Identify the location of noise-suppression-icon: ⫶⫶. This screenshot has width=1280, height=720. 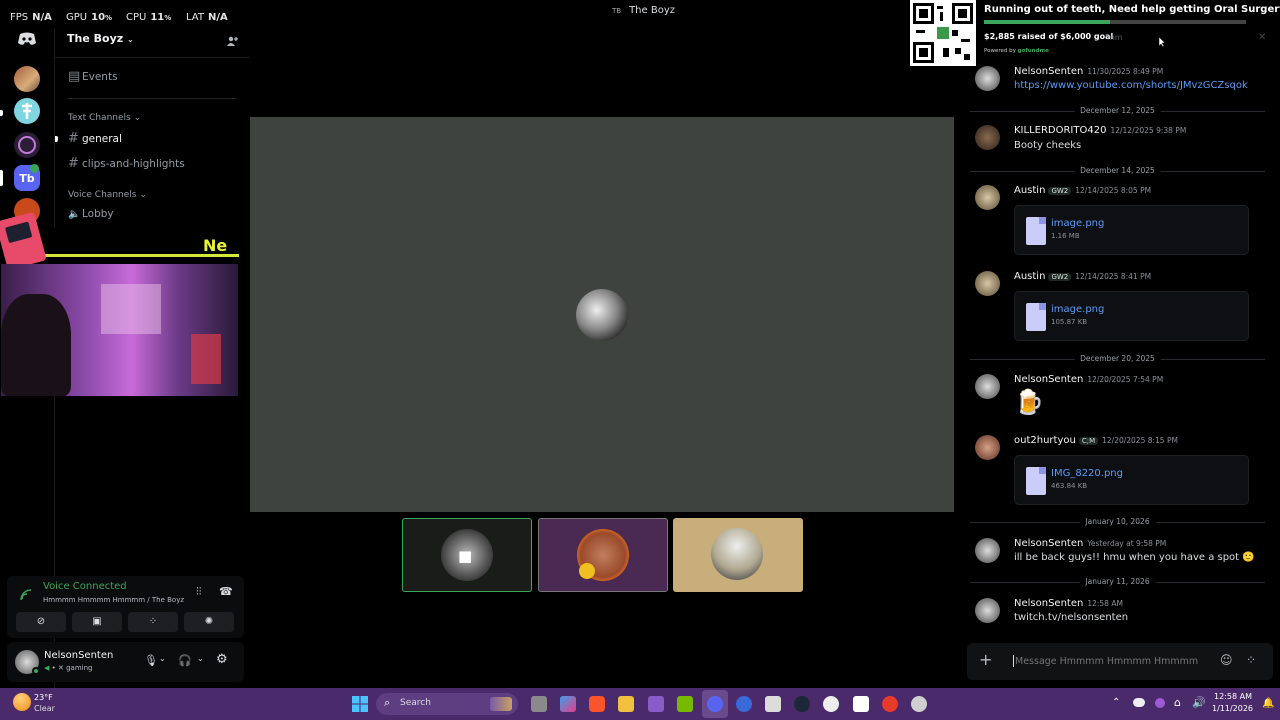
(199, 592).